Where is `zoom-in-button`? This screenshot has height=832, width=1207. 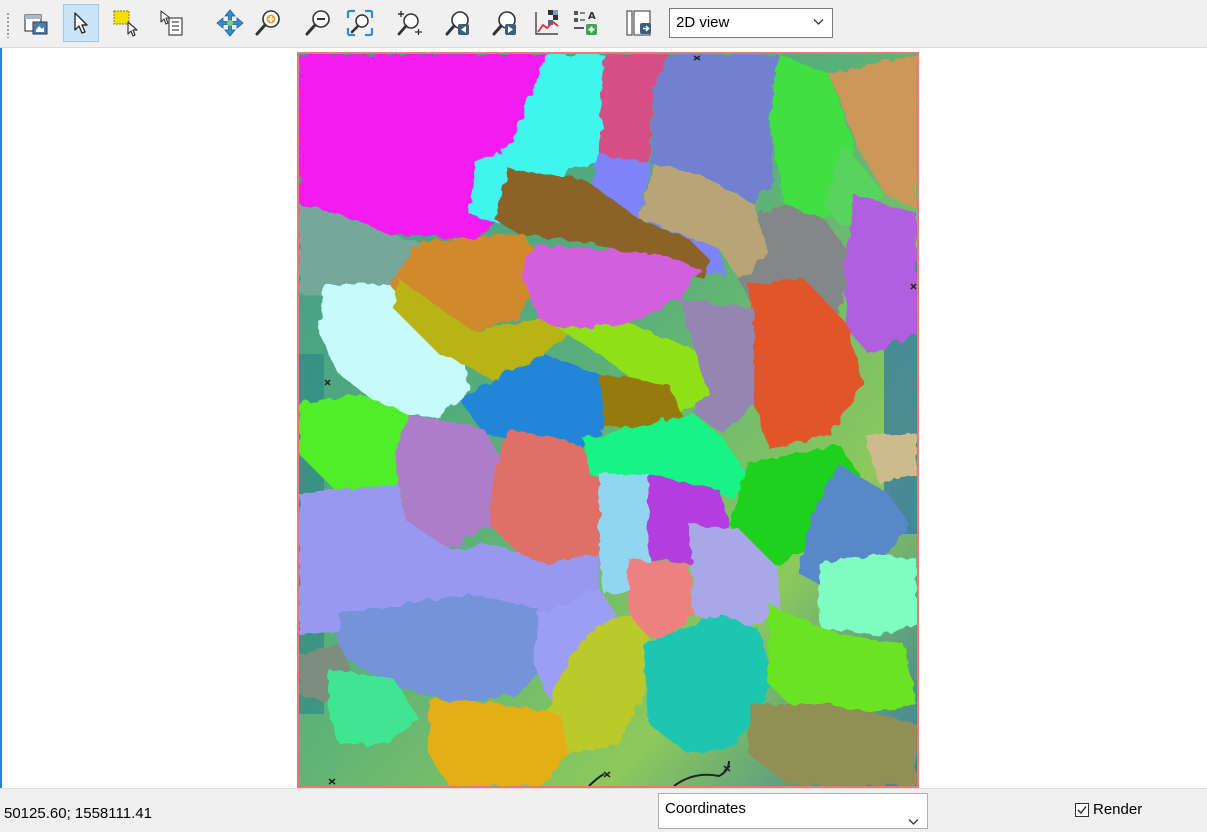
zoom-in-button is located at coordinates (268, 23).